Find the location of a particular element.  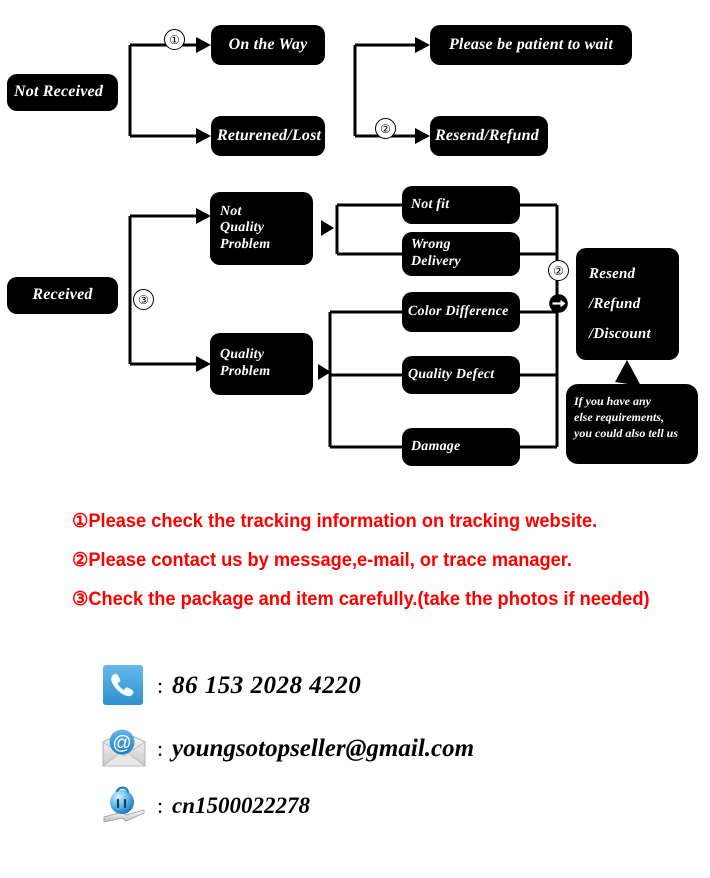

node-not-quality-problem-label: Not Quality Problem is located at coordinates (245, 227).